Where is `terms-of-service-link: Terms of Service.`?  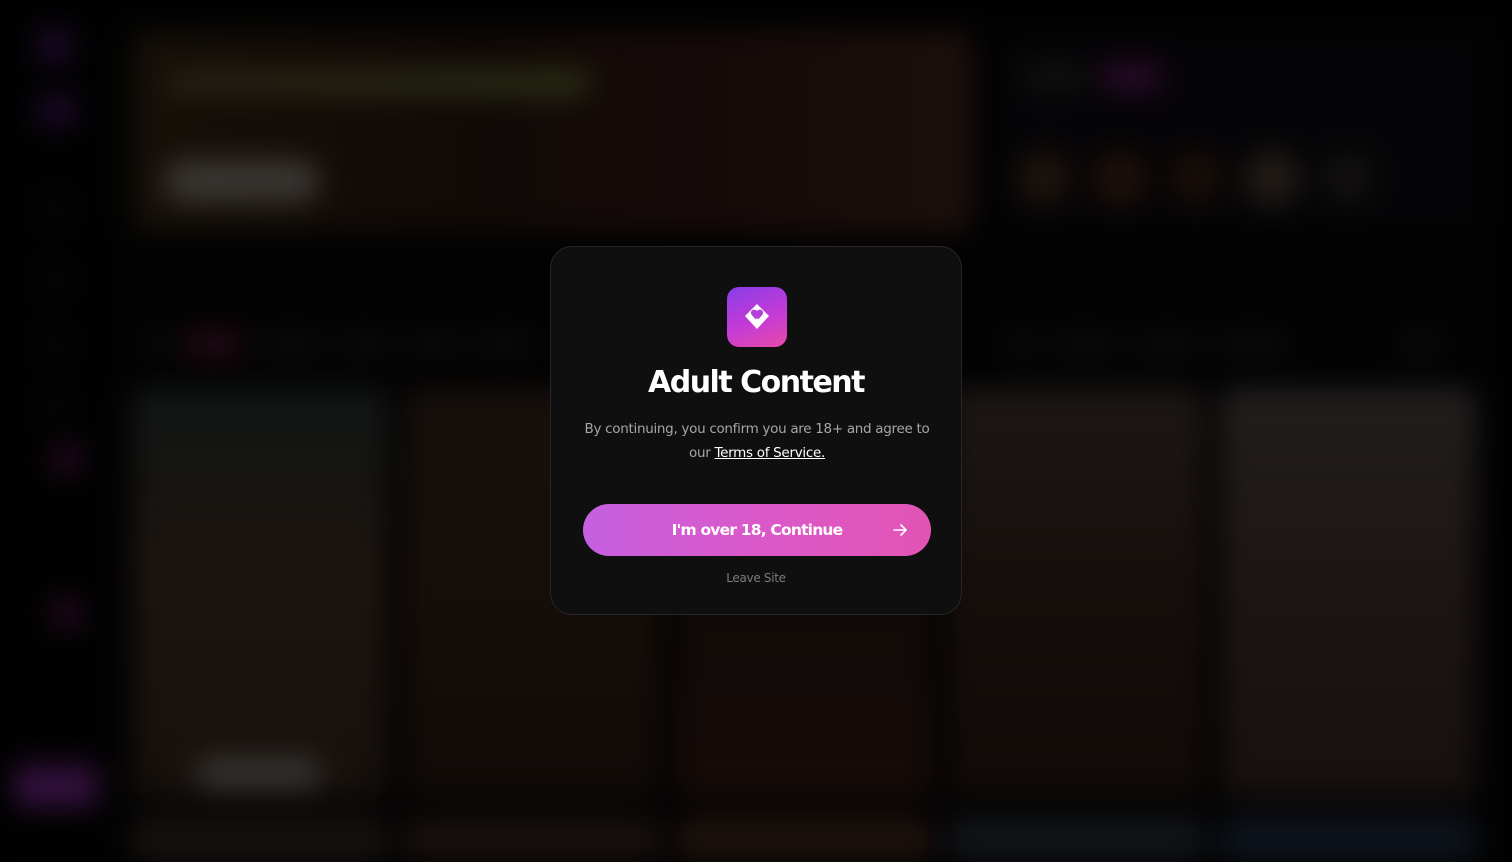
terms-of-service-link: Terms of Service. is located at coordinates (770, 453).